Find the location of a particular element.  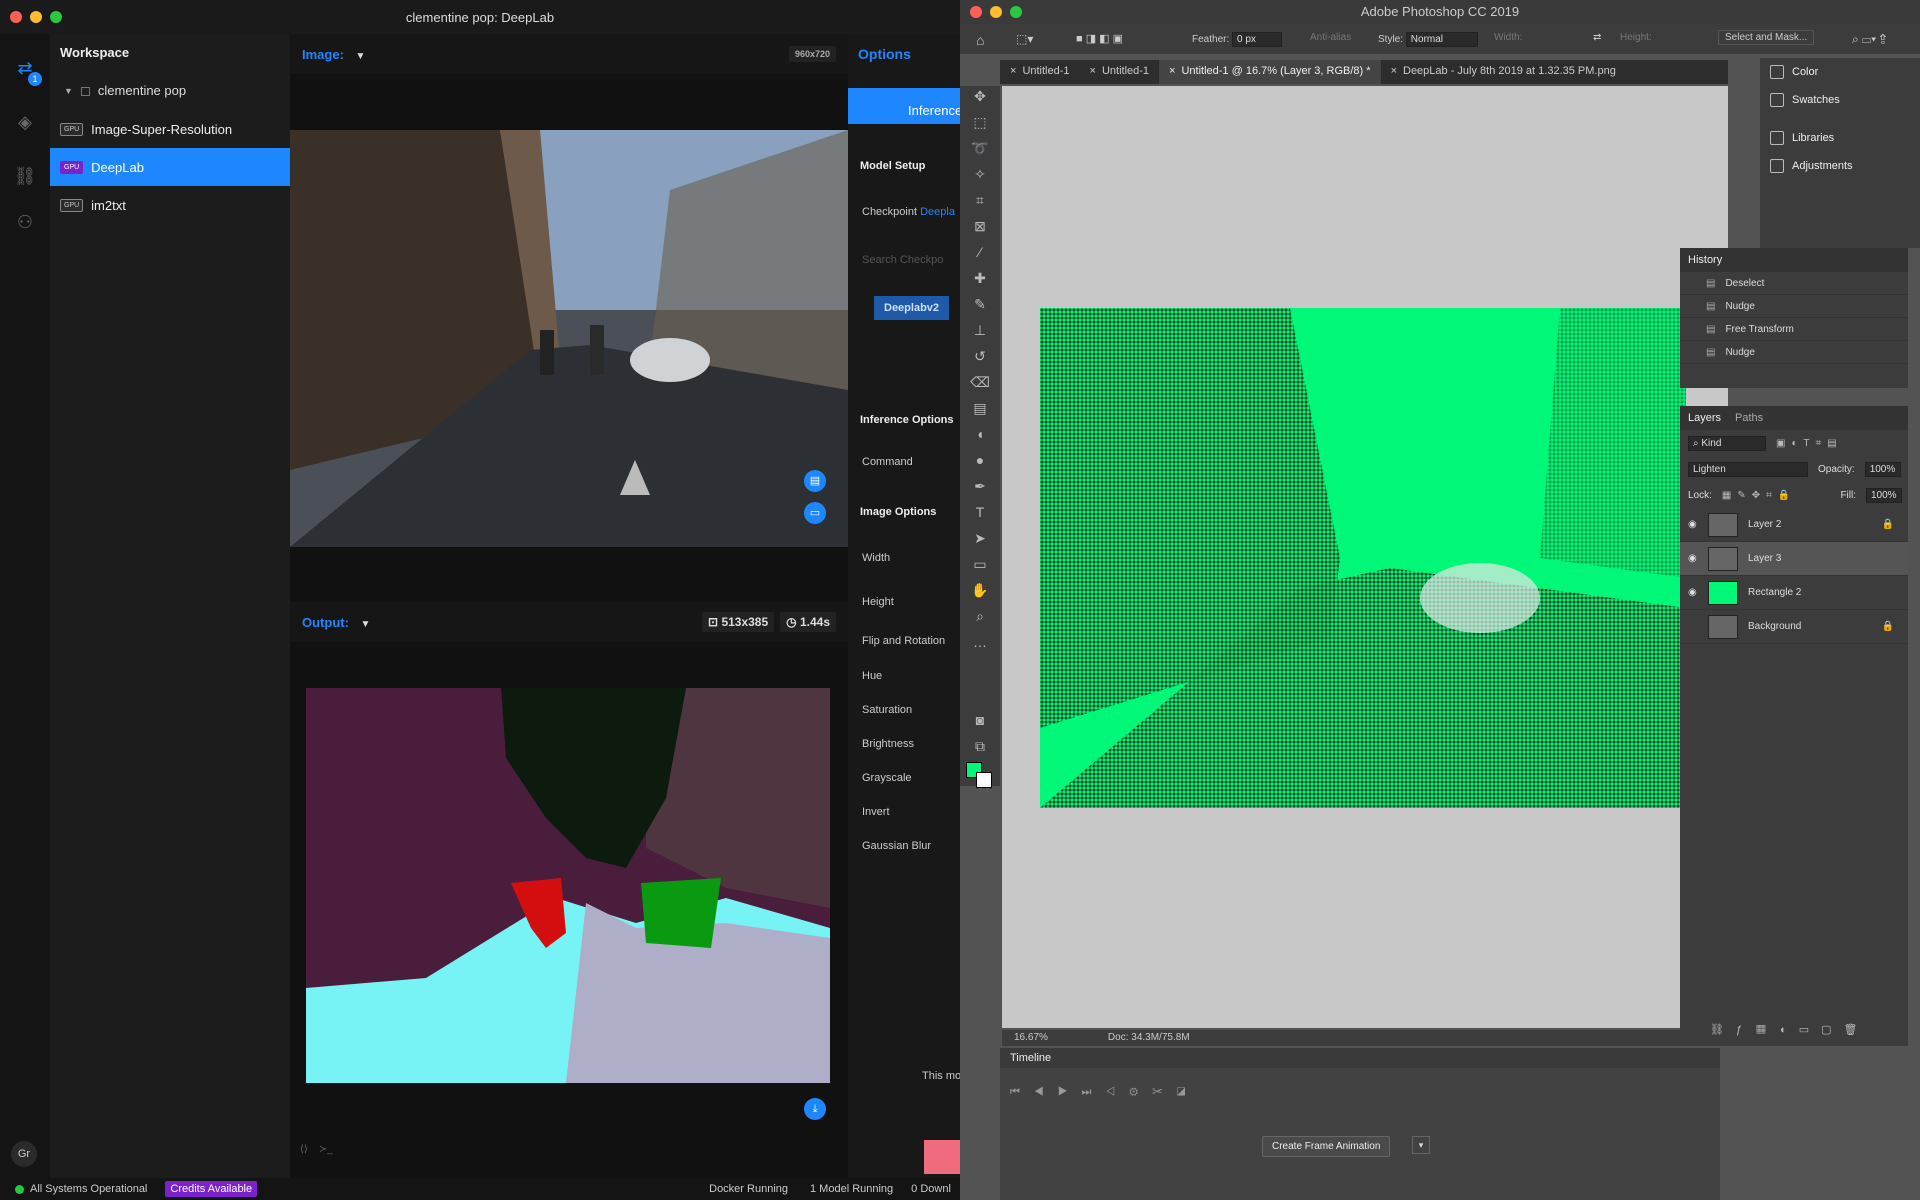

download-icon: ⤓ is located at coordinates (815, 1109).